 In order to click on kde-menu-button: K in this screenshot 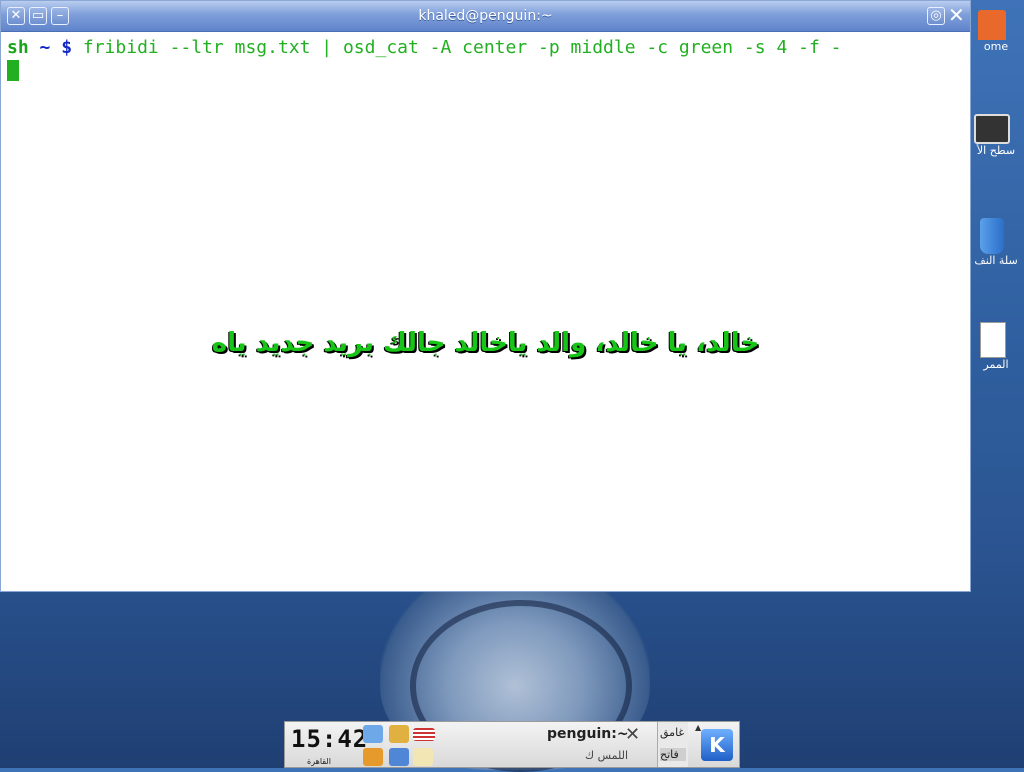, I will do `click(717, 745)`.